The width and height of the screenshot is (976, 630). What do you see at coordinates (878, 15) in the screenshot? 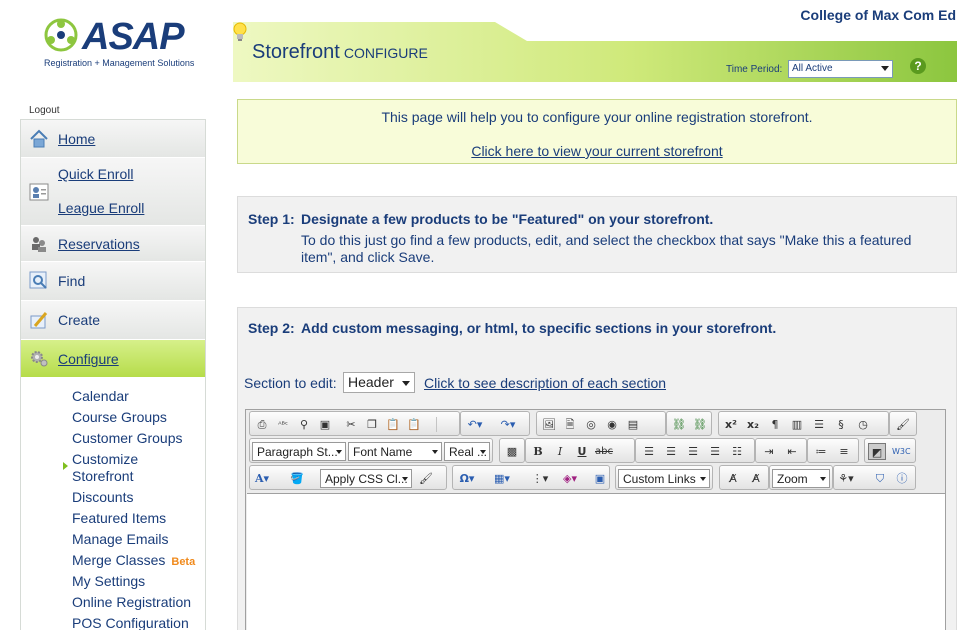
I see `organization-name: College of Max Com Ed` at bounding box center [878, 15].